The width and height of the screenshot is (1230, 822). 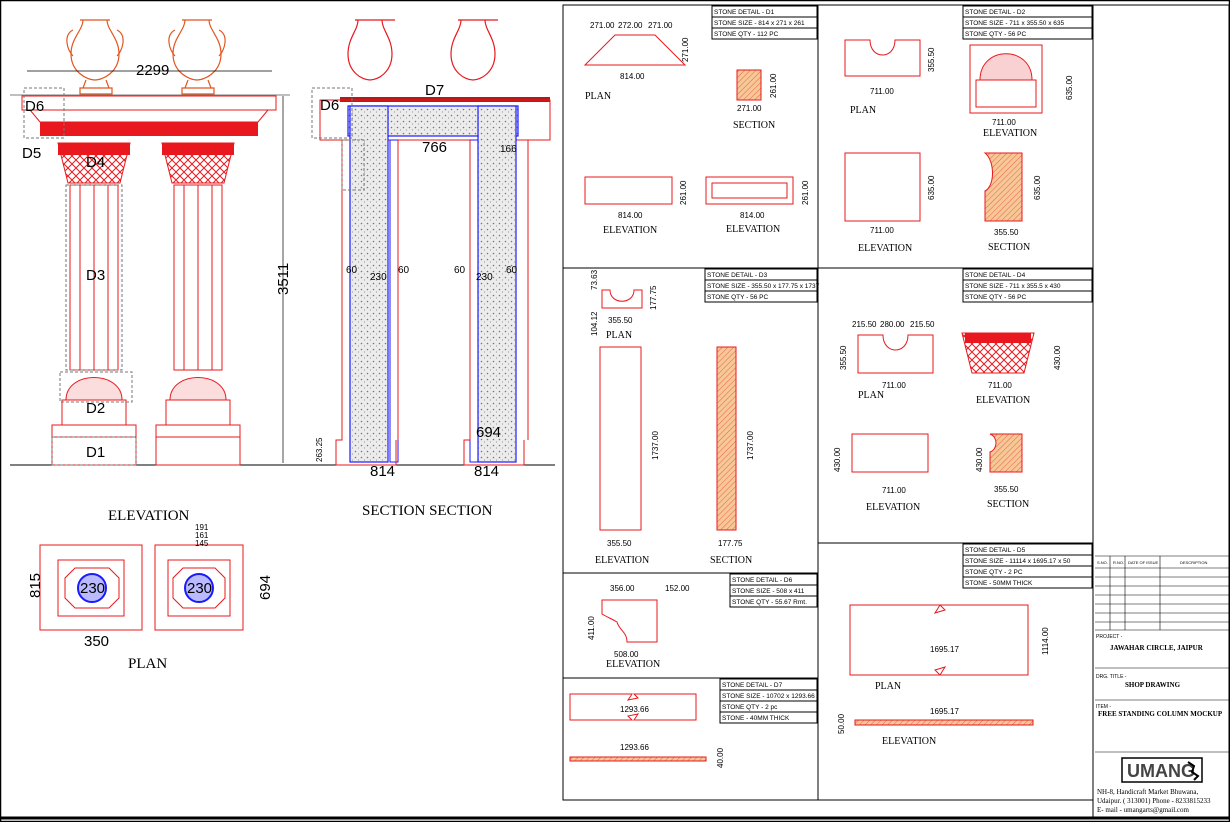 I want to click on elevation-caption: ELEVATION, so click(x=149, y=516).